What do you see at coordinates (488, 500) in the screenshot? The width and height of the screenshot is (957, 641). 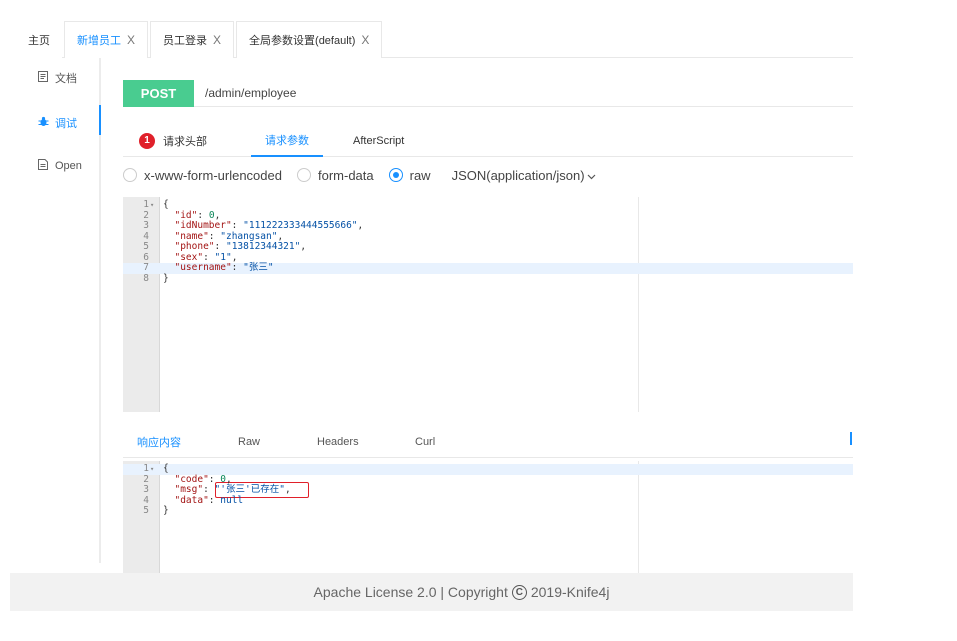 I see `code-line: 4 "data": null` at bounding box center [488, 500].